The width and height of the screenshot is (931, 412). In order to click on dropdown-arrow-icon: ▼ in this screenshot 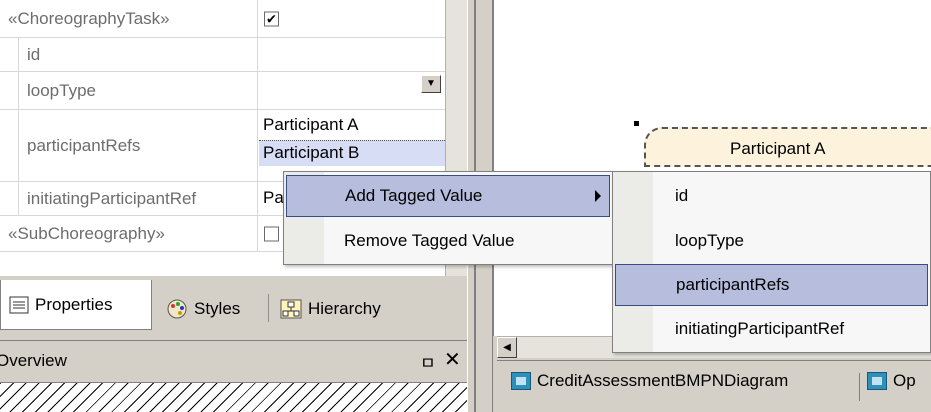, I will do `click(431, 84)`.